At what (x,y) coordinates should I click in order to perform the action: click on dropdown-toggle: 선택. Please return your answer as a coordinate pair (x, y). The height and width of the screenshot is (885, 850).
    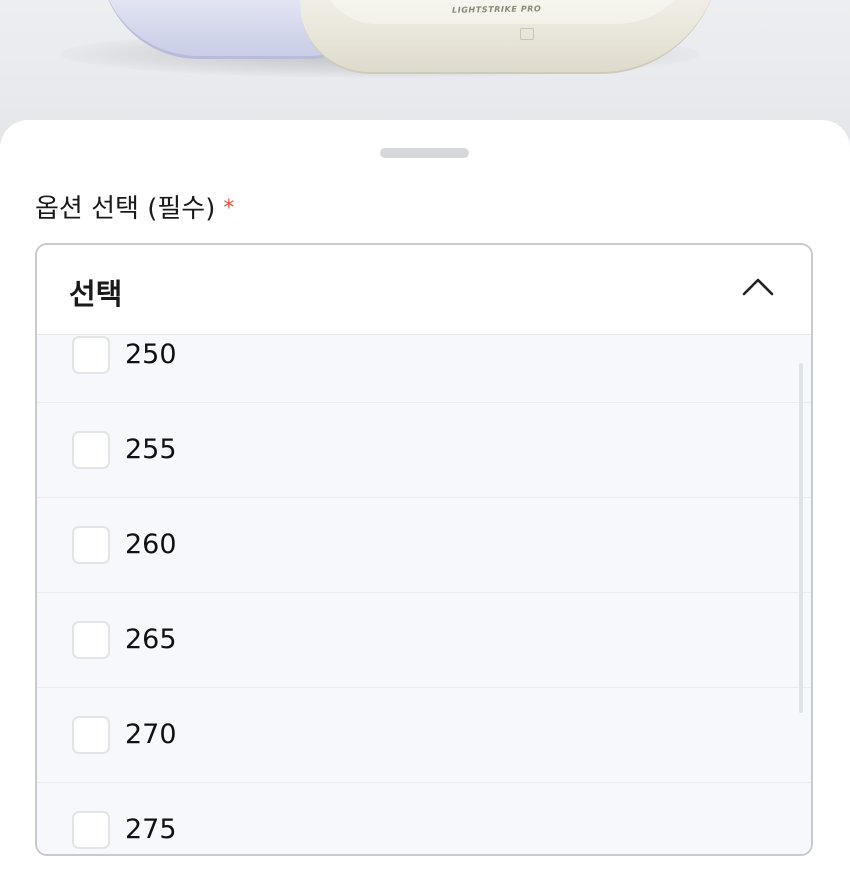
    Looking at the image, I should click on (424, 290).